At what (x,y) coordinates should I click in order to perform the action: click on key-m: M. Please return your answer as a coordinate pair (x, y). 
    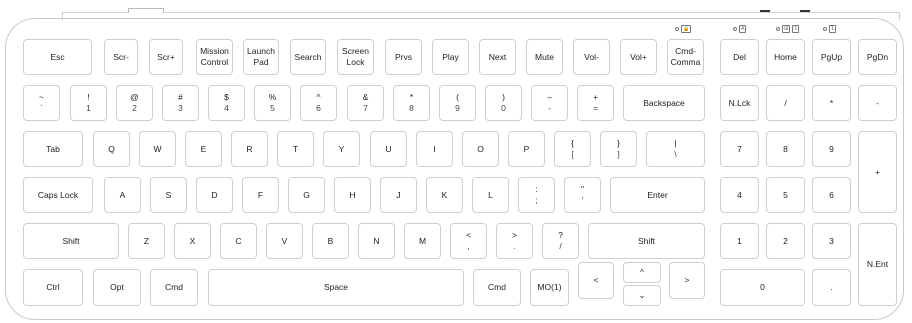
    Looking at the image, I should click on (422, 241).